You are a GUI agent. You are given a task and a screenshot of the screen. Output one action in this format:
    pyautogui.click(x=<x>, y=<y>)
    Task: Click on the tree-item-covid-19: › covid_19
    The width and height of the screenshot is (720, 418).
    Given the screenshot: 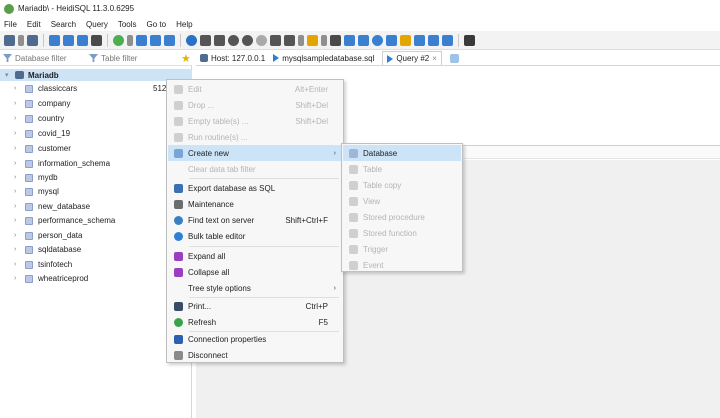 What is the action you would take?
    pyautogui.click(x=96, y=133)
    